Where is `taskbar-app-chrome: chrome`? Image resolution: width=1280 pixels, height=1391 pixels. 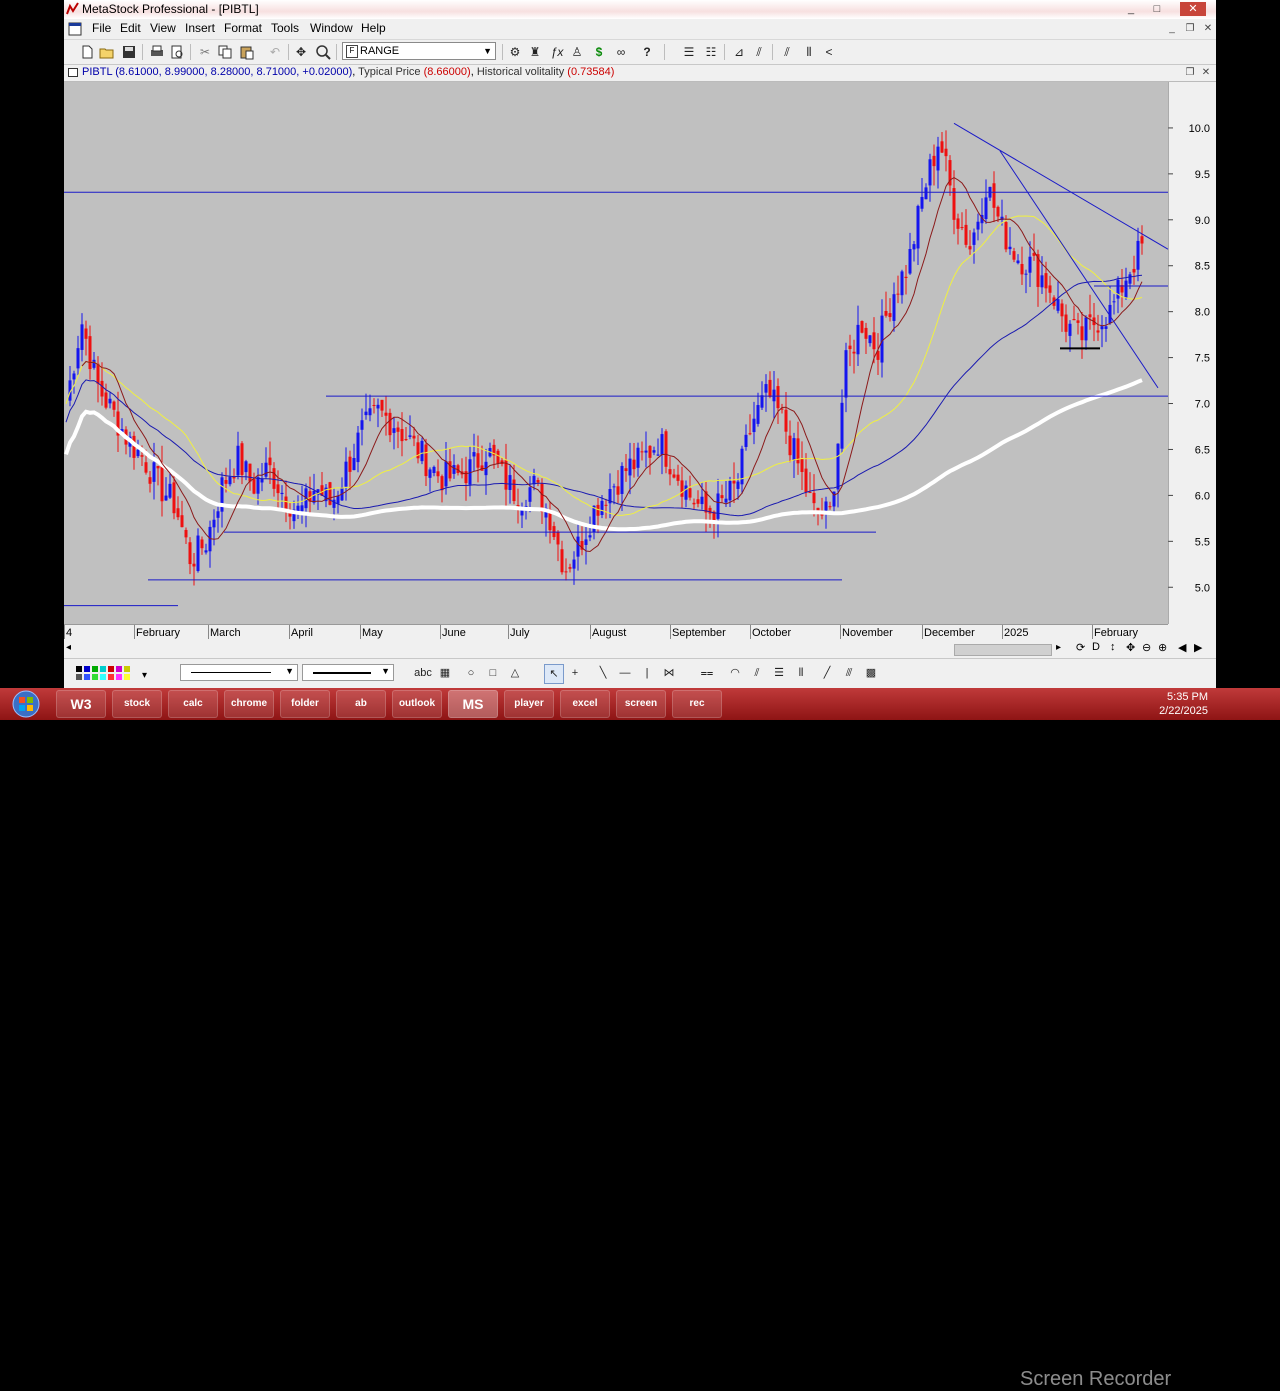 taskbar-app-chrome: chrome is located at coordinates (249, 704).